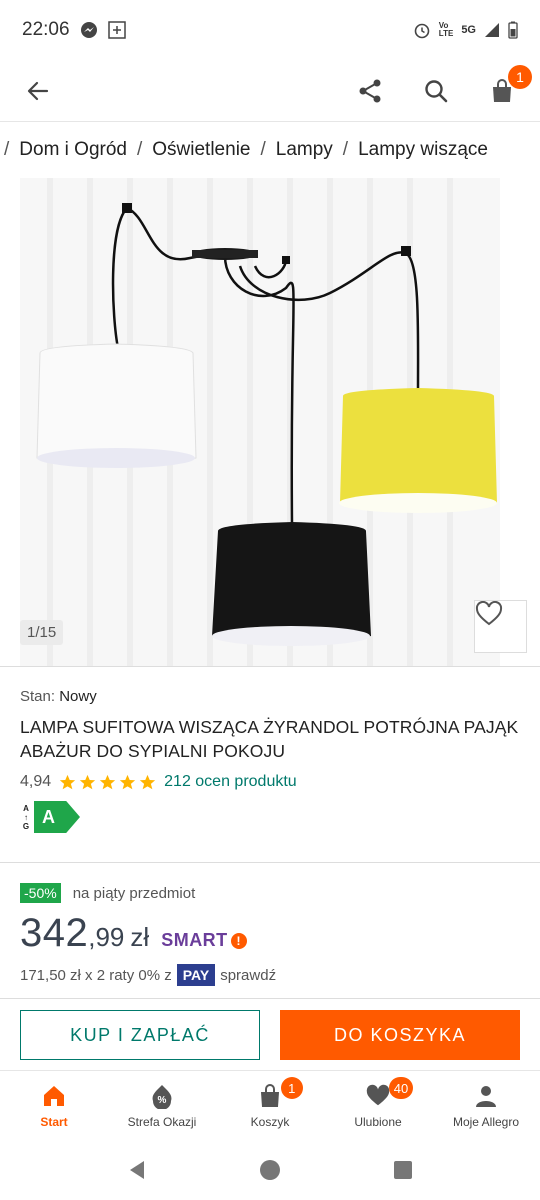 The height and width of the screenshot is (1200, 540). Describe the element at coordinates (162, 1122) in the screenshot. I see `bottom-nav-label: Strefa Okazji` at that location.